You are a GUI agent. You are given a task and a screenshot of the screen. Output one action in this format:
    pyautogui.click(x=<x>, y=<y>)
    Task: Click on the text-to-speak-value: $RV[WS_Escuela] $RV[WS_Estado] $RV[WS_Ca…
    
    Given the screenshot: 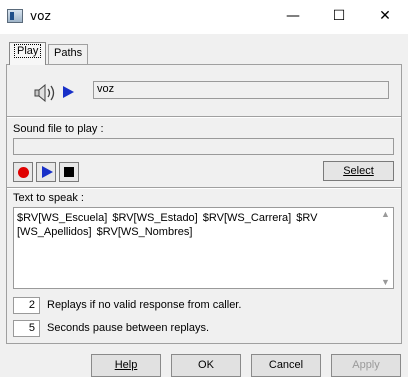 What is the action you would take?
    pyautogui.click(x=167, y=225)
    